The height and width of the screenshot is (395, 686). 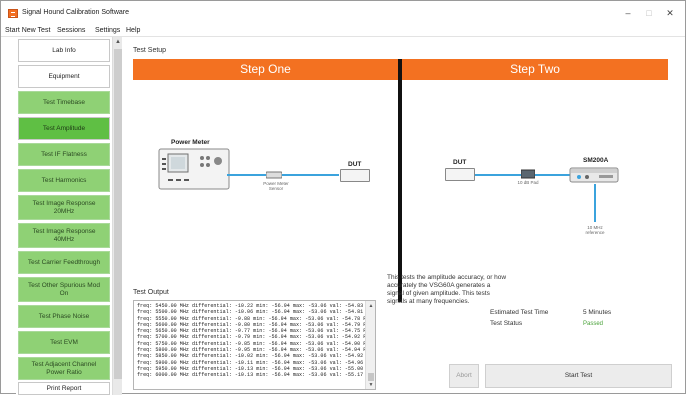 I want to click on maximize-button: □, so click(x=649, y=13).